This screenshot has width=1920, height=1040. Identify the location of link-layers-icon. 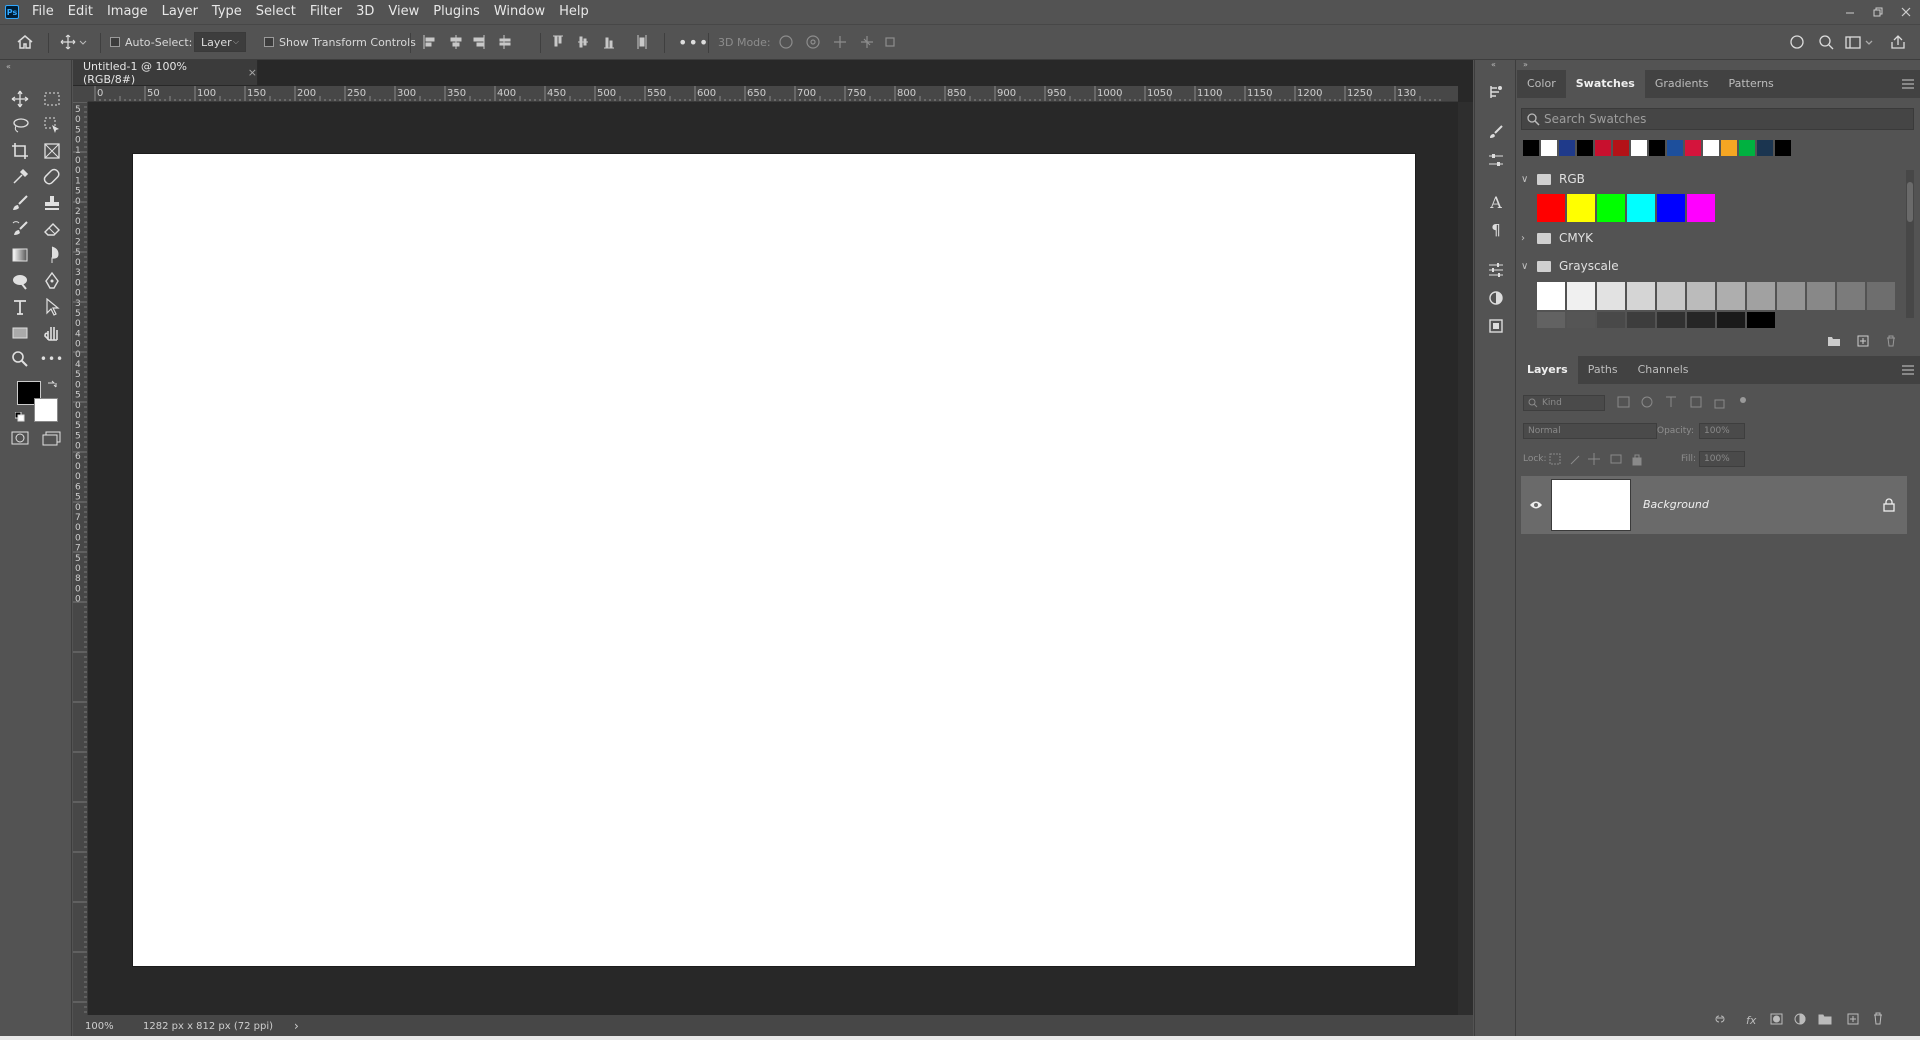
(1720, 1019).